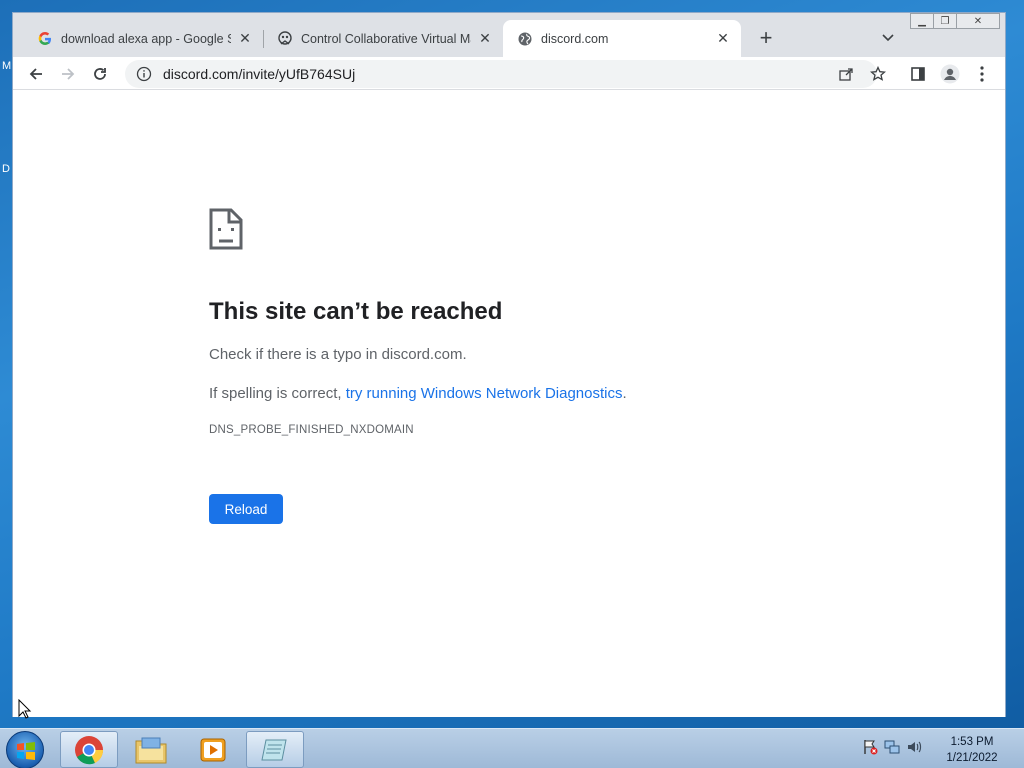 The image size is (1024, 768). Describe the element at coordinates (624, 393) in the screenshot. I see `diagnostics-suffix: .` at that location.